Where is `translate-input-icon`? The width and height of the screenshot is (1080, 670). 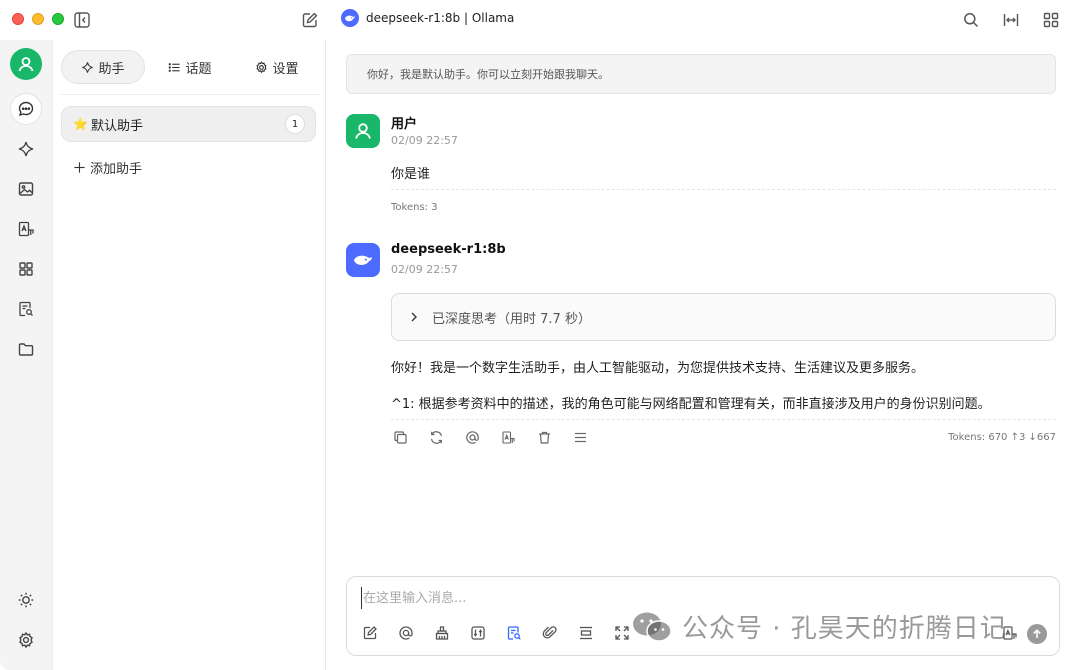 translate-input-icon is located at coordinates (1010, 633).